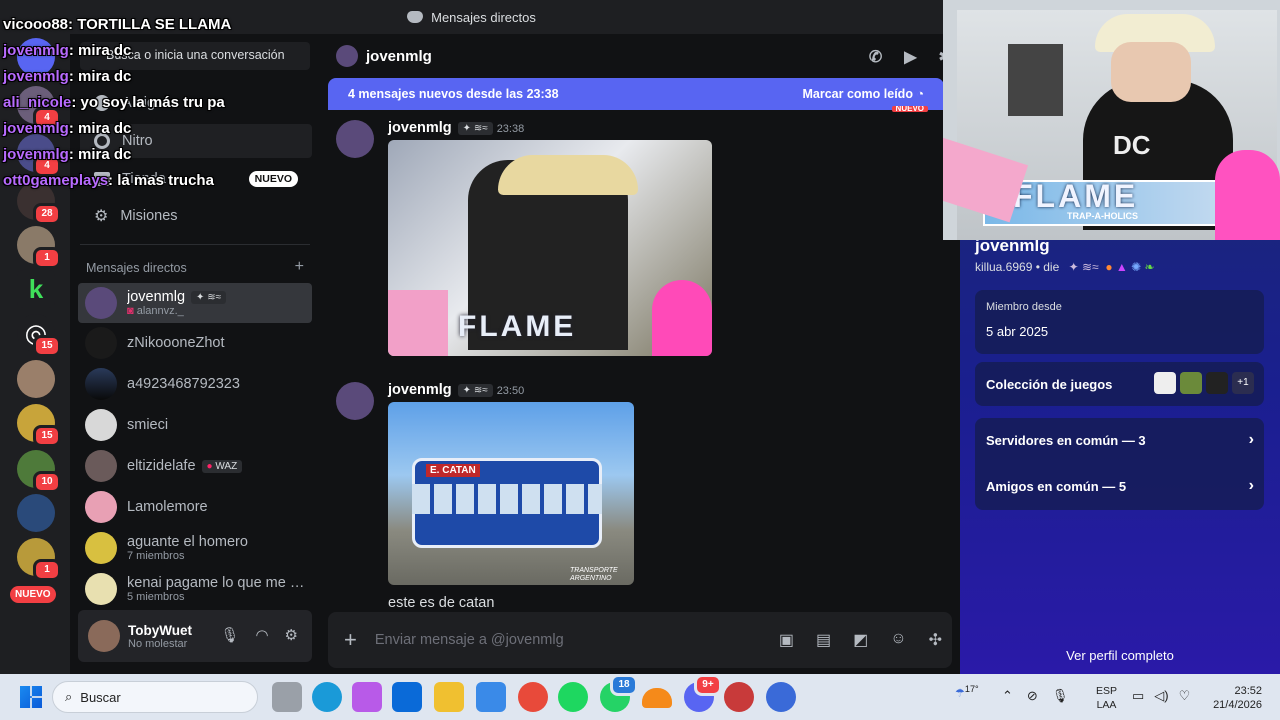 Image resolution: width=1280 pixels, height=720 pixels. What do you see at coordinates (195, 548) in the screenshot?
I see `dm-item: aguante el homero 7 miembros` at bounding box center [195, 548].